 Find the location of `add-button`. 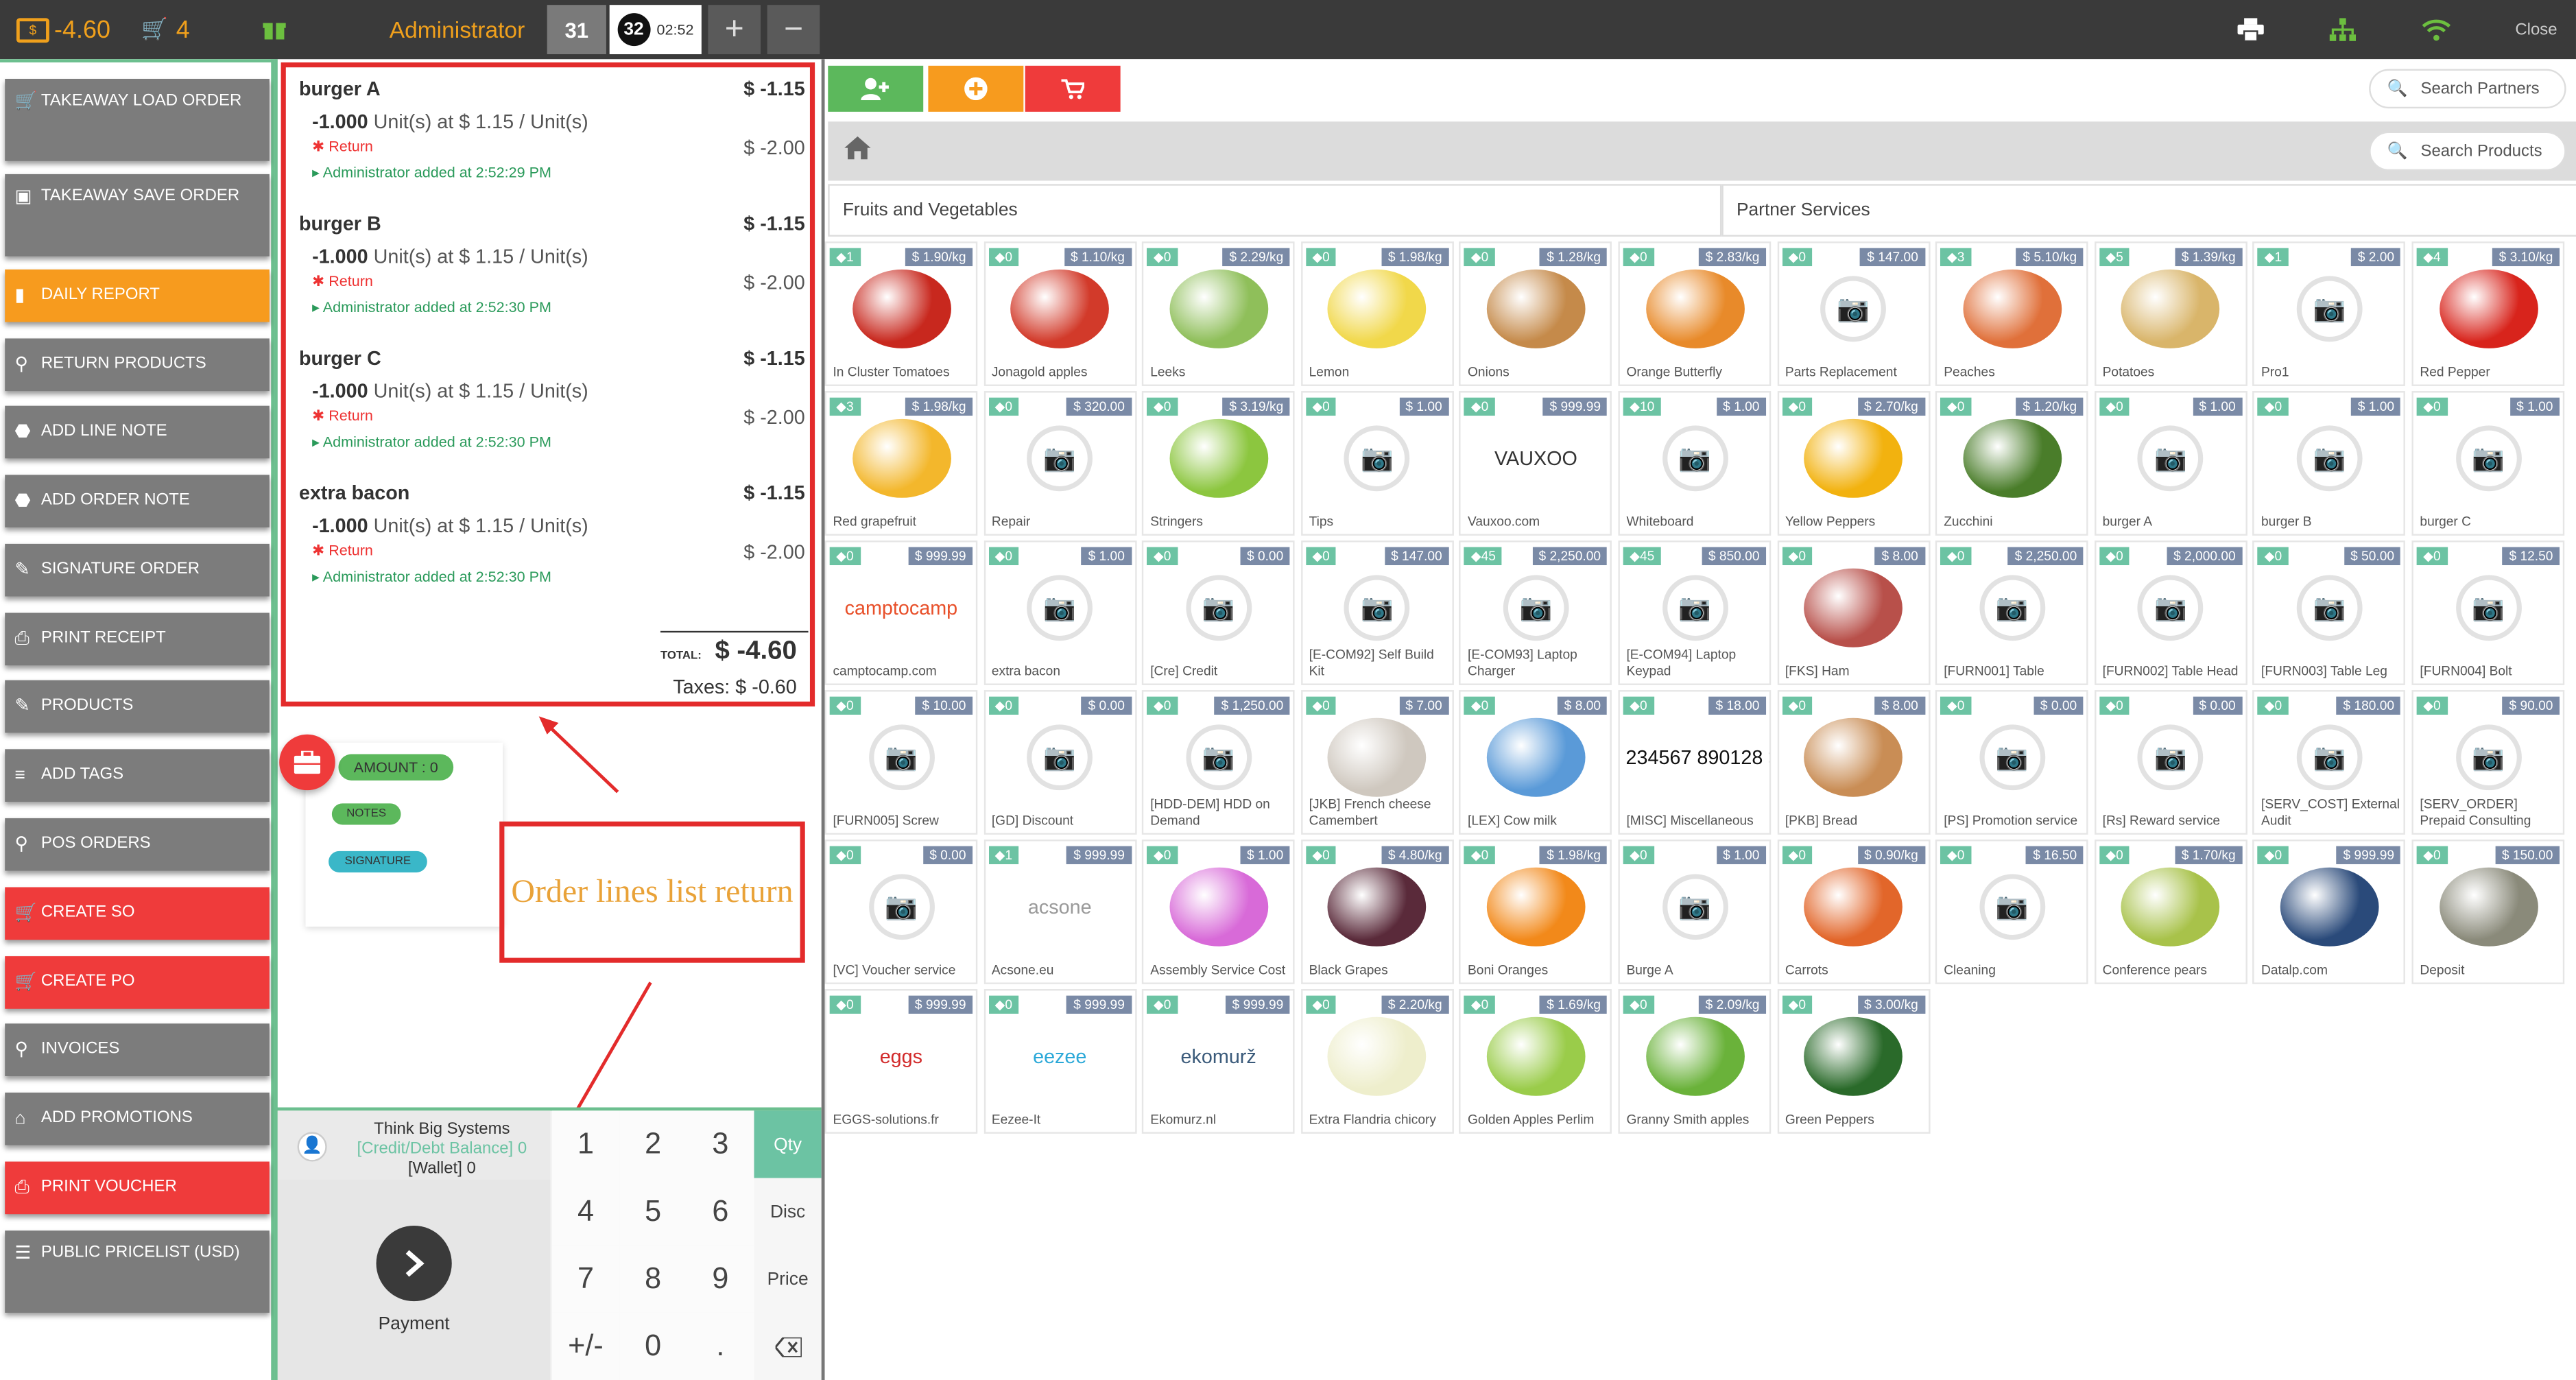

add-button is located at coordinates (976, 88).